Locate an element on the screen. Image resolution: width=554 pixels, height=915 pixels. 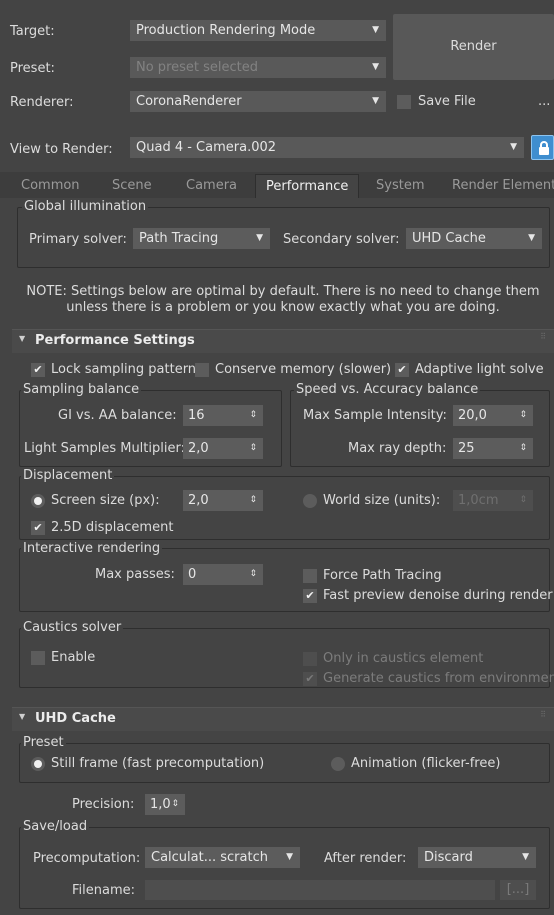
still-frame-label: Still frame (fast precomputation) is located at coordinates (158, 763).